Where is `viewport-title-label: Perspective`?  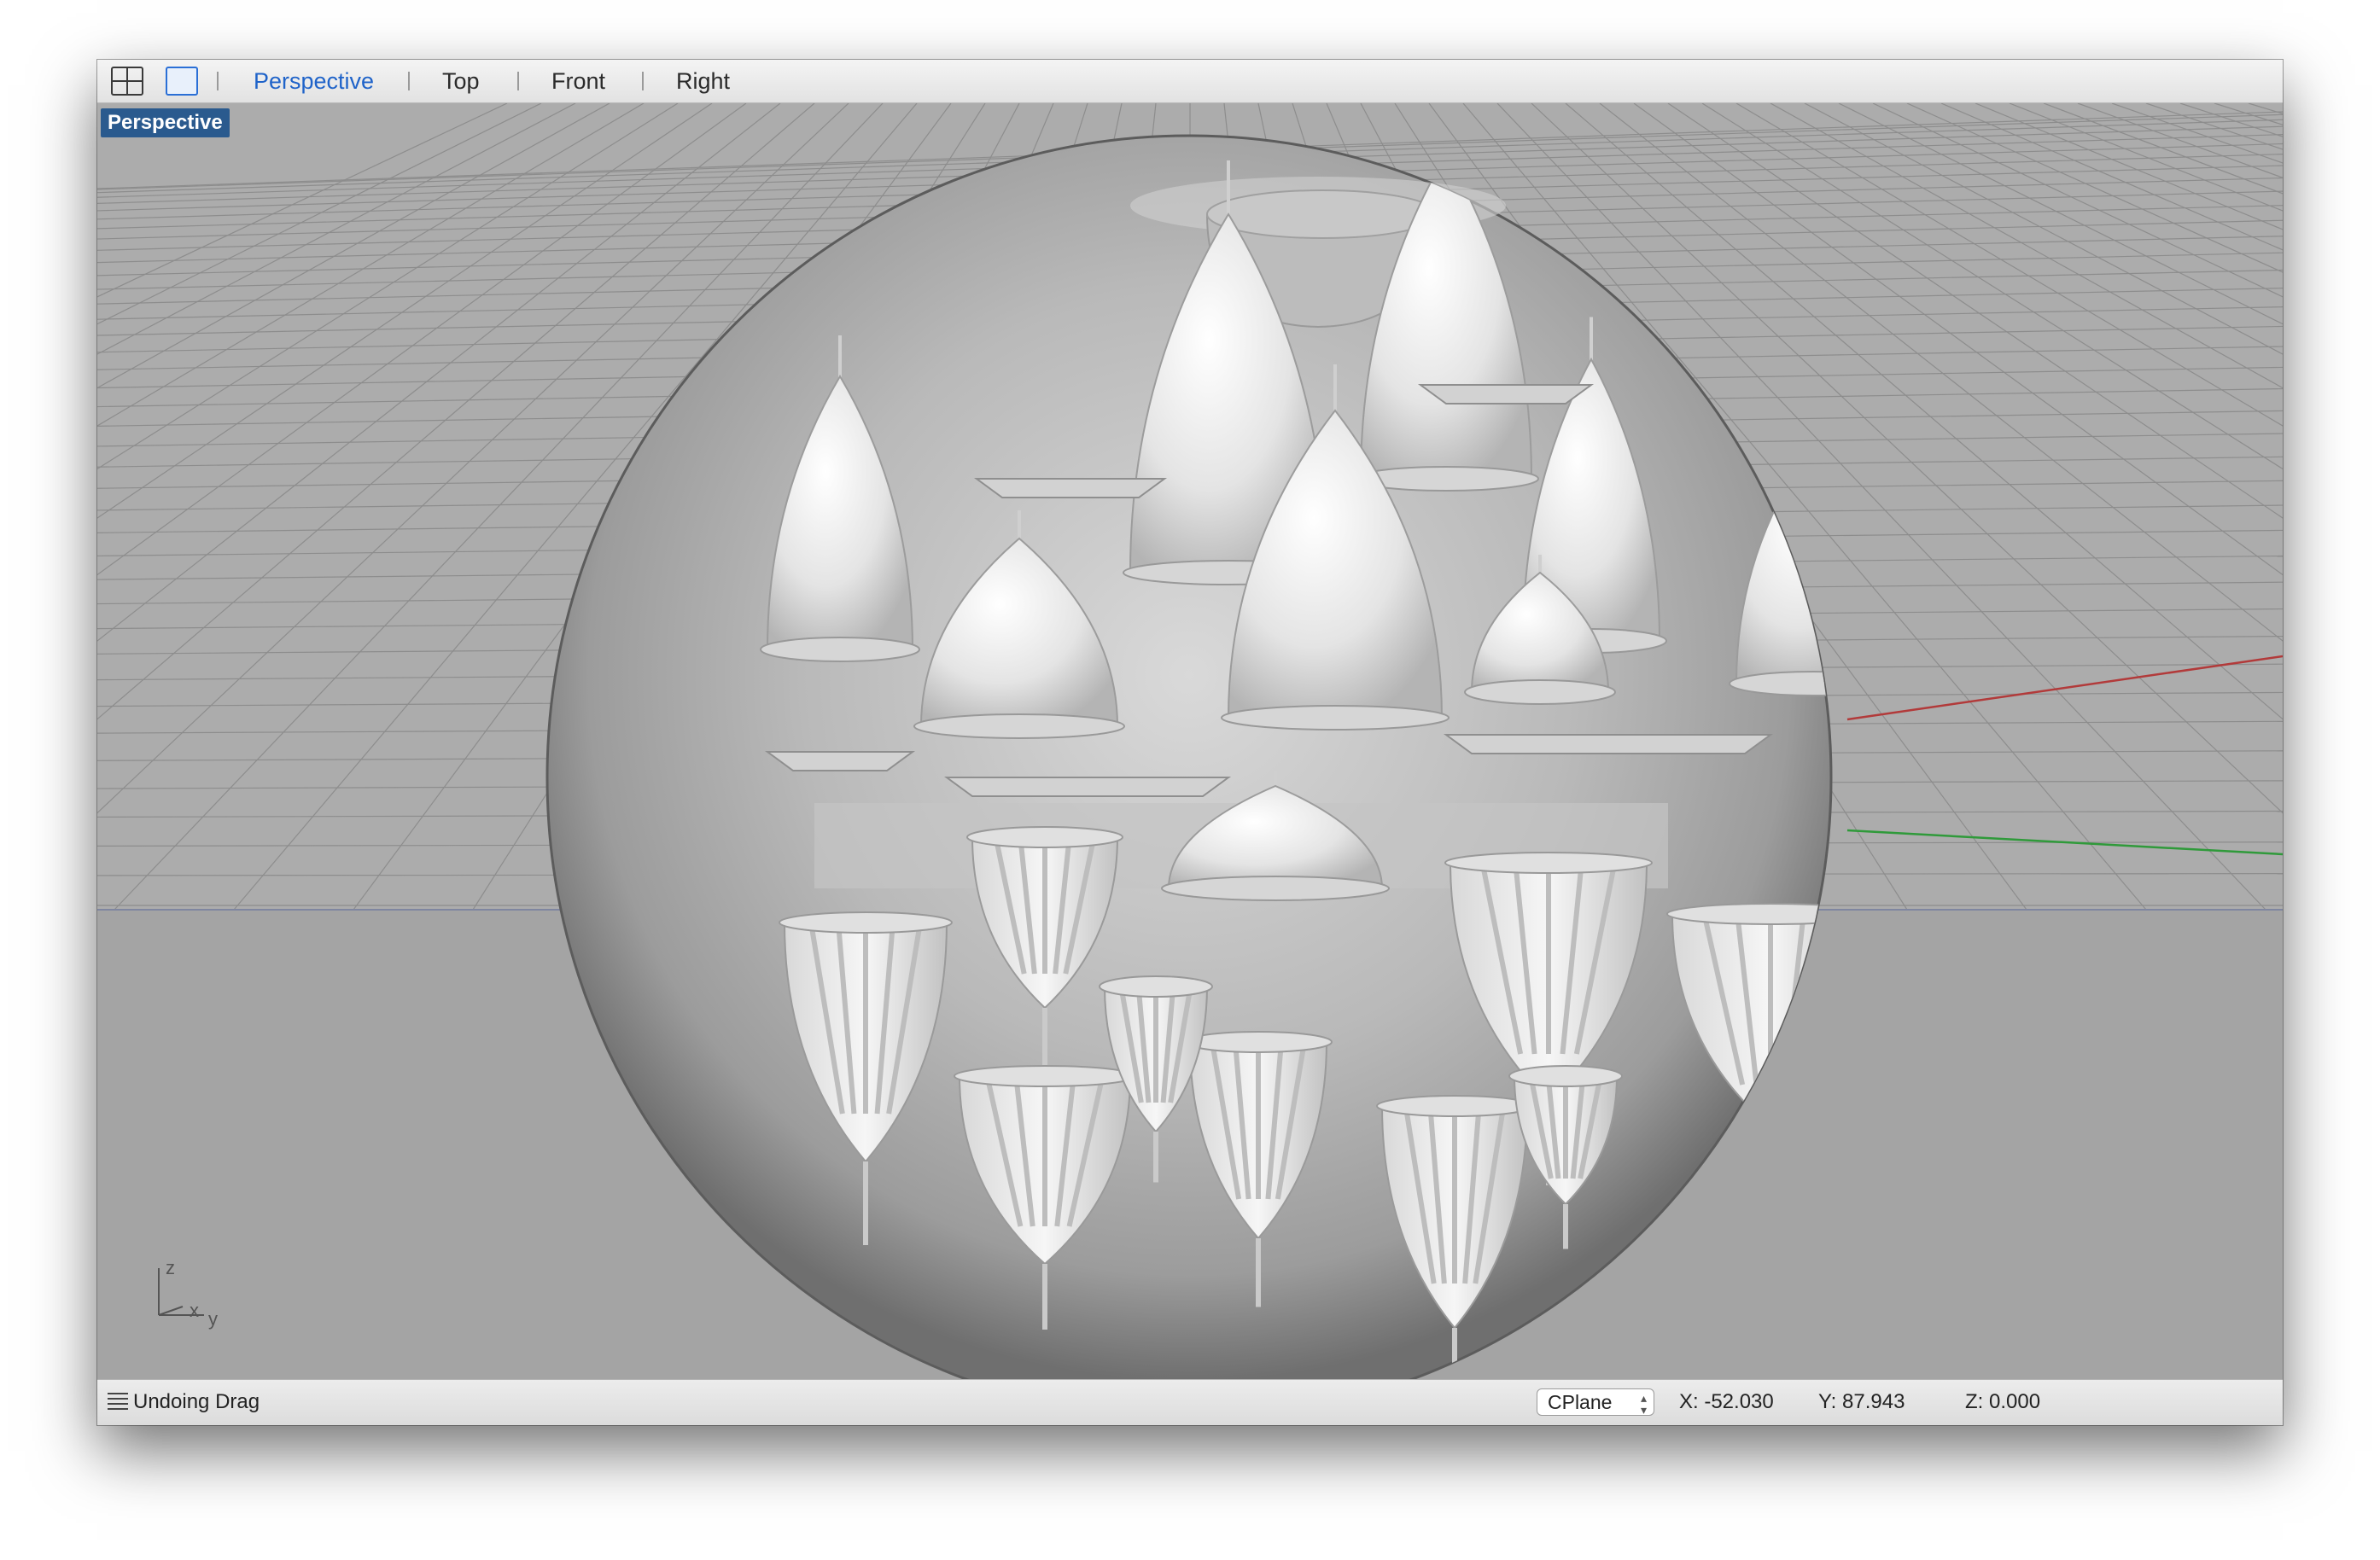 viewport-title-label: Perspective is located at coordinates (166, 122).